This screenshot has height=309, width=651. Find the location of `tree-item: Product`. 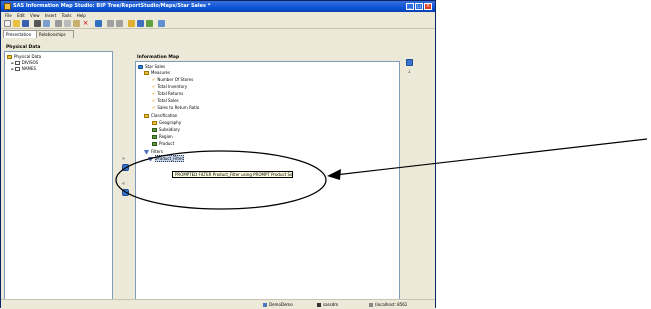

tree-item: Product is located at coordinates (163, 144).